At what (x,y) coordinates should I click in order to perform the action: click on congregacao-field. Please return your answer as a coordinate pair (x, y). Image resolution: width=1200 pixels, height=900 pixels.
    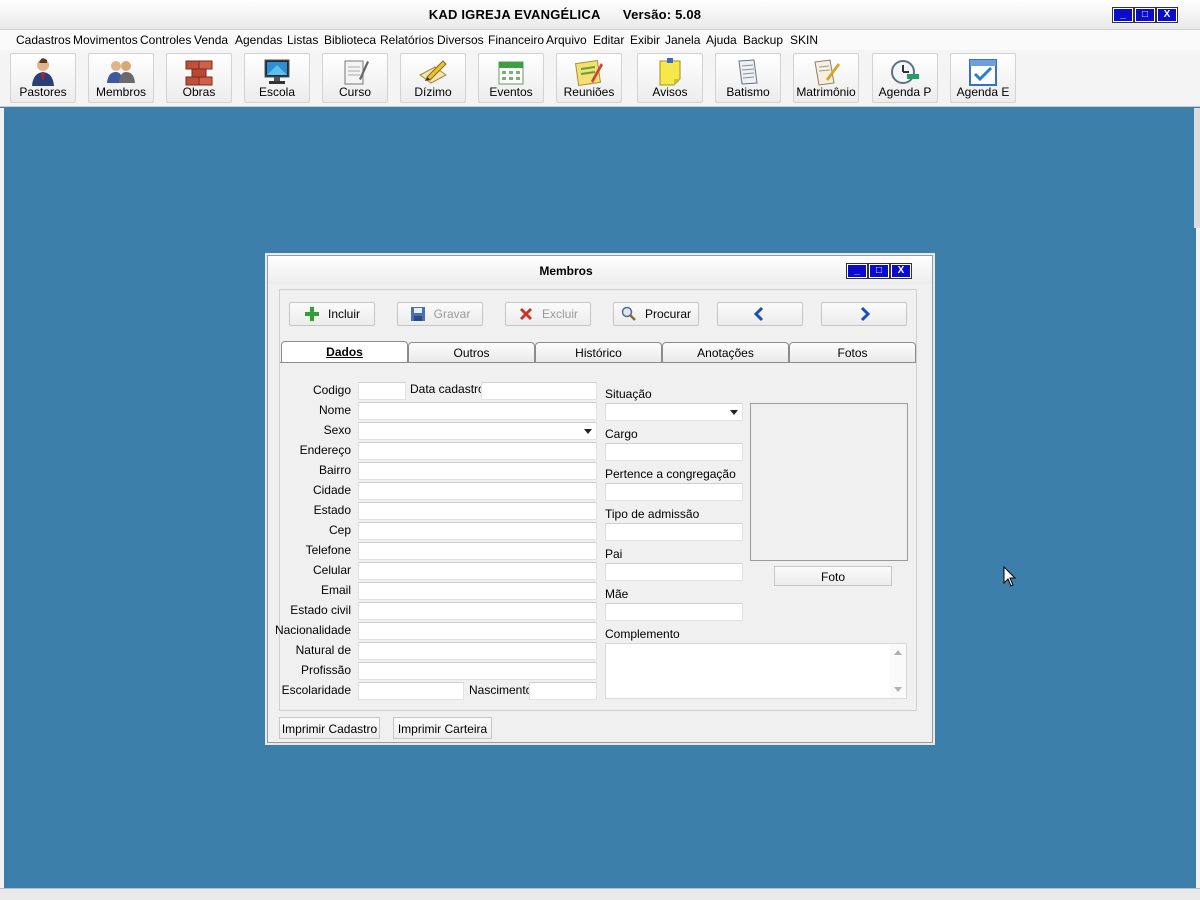
    Looking at the image, I should click on (674, 492).